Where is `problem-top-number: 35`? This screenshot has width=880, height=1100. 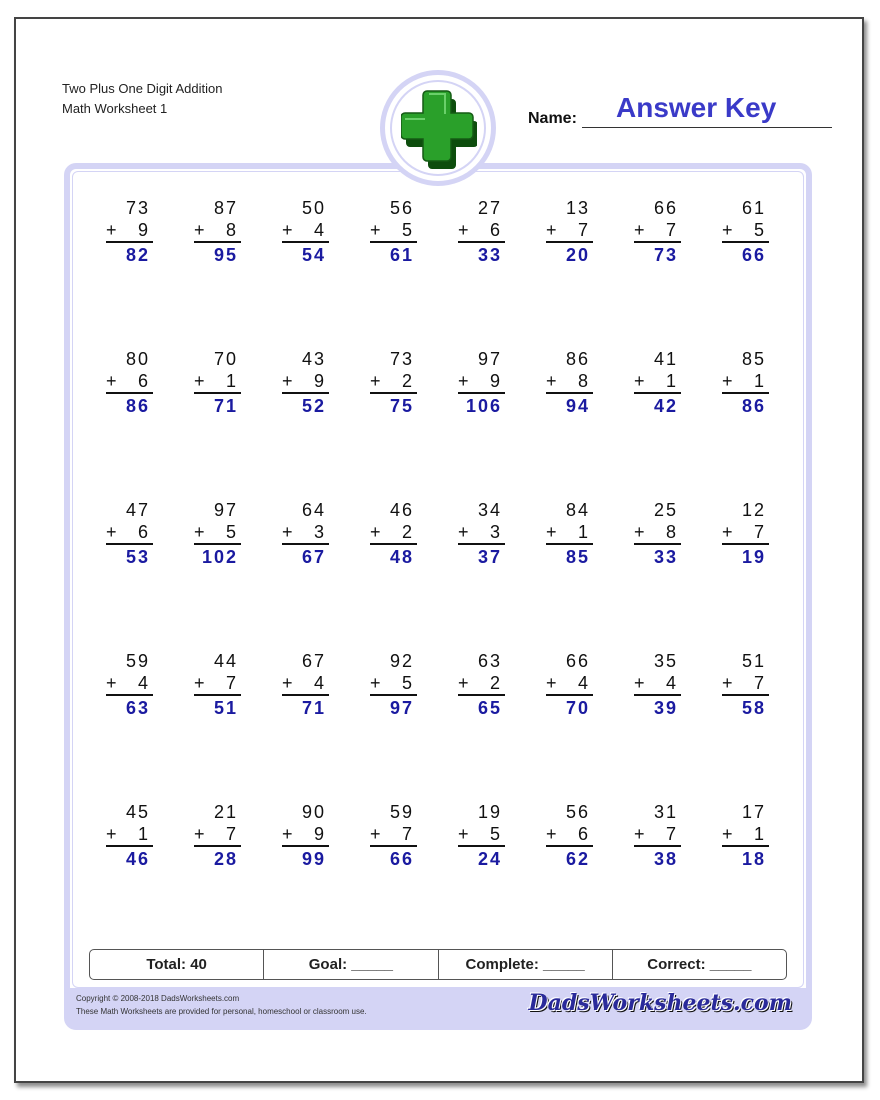 problem-top-number: 35 is located at coordinates (665, 661).